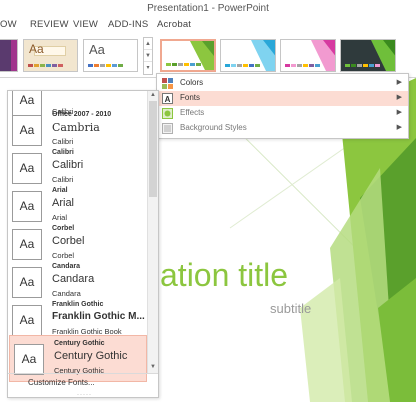  What do you see at coordinates (79, 343) in the screenshot?
I see `font-name: Century Gothic` at bounding box center [79, 343].